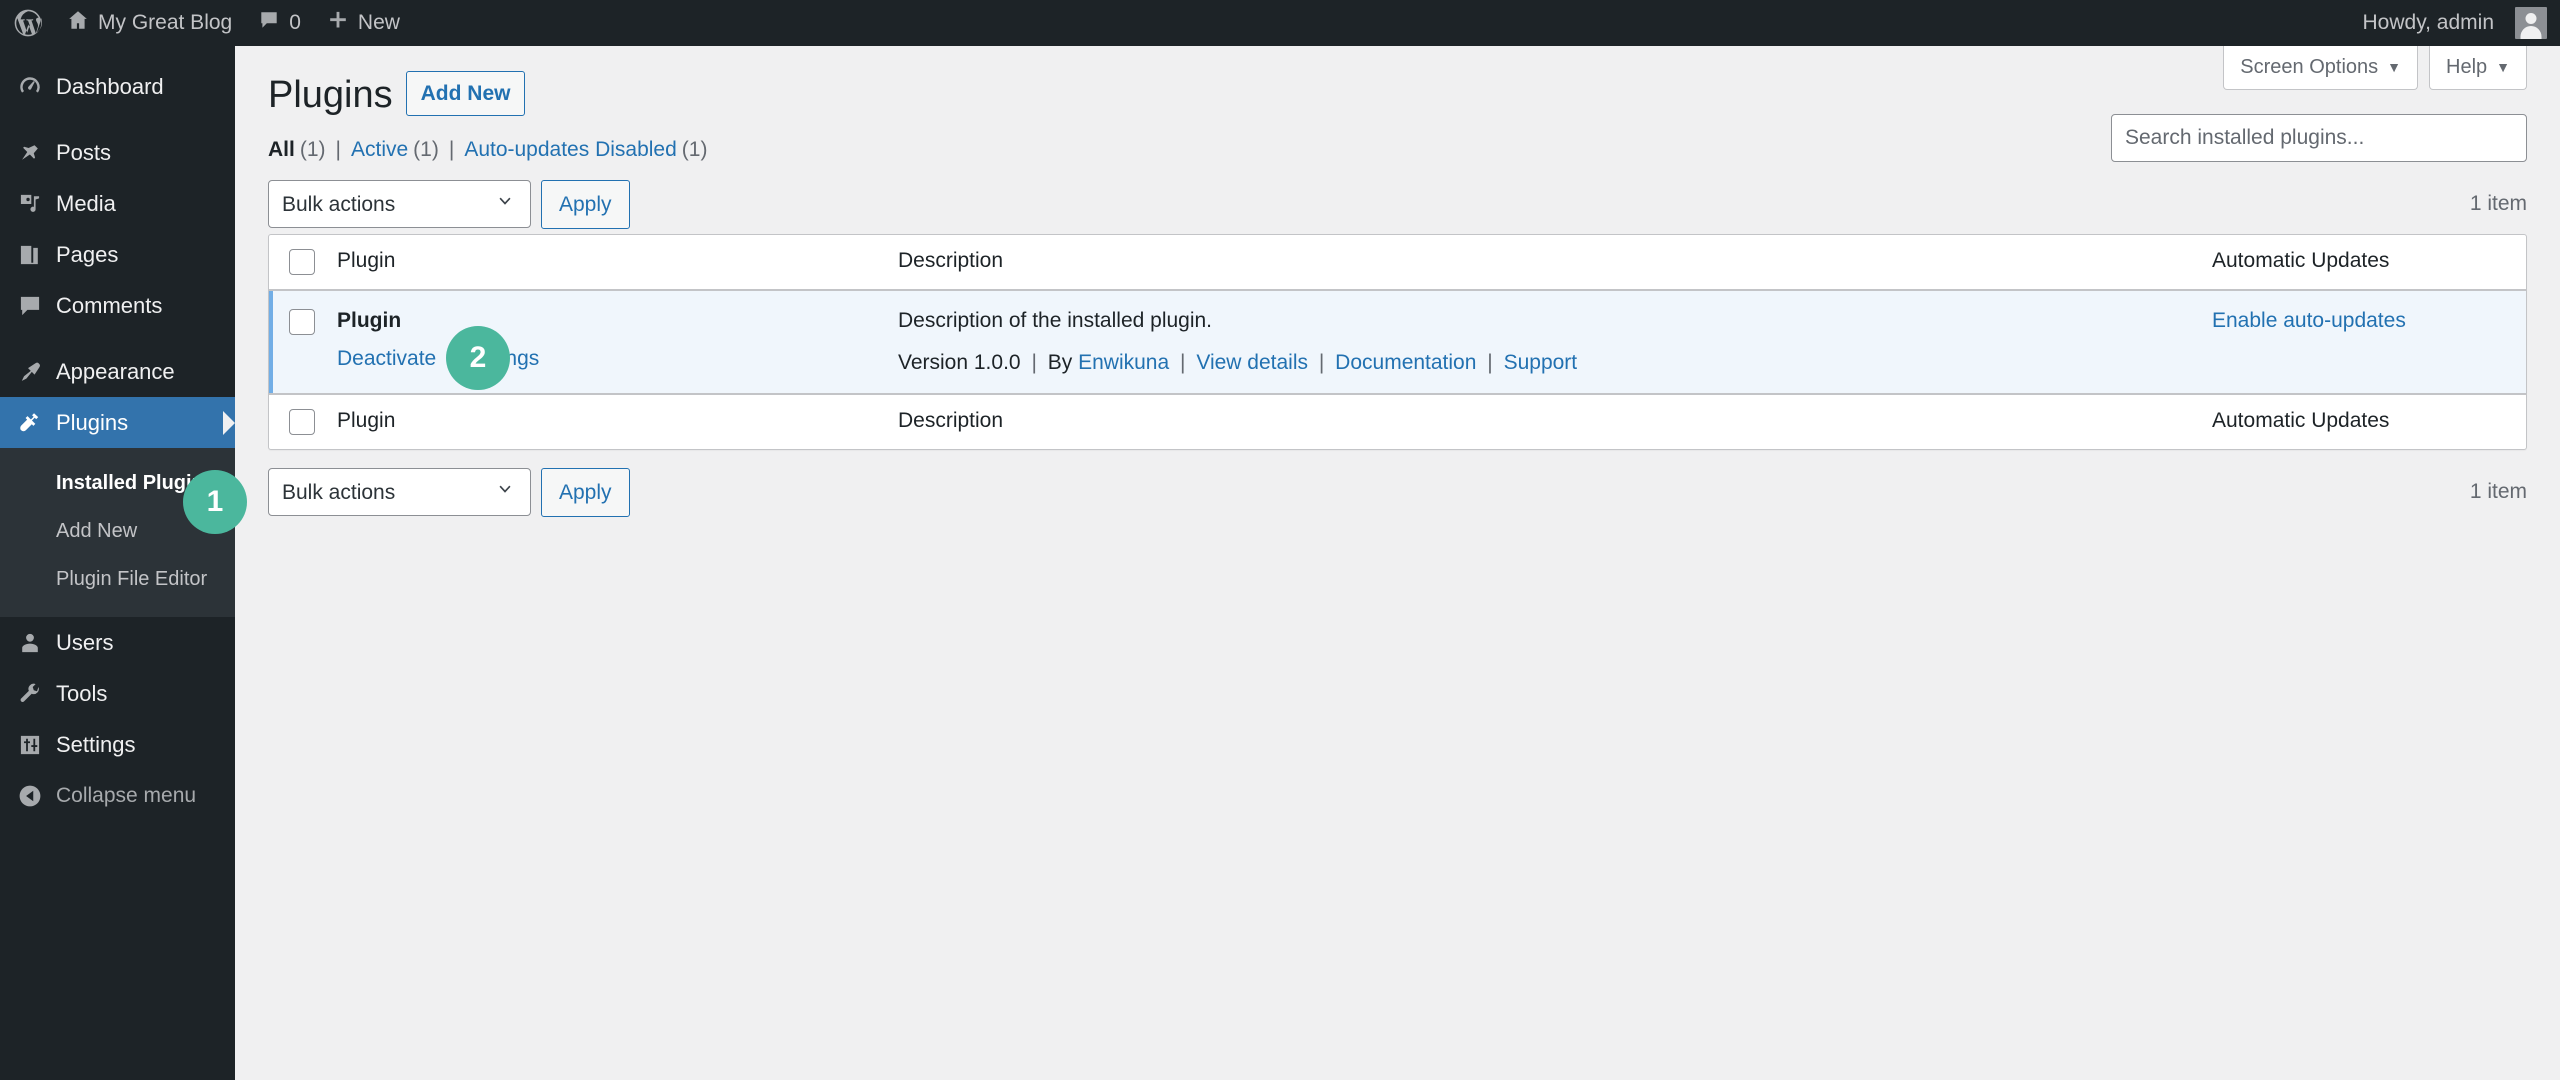 The image size is (2560, 1080). I want to click on add-new-plugin-button: Add New, so click(465, 93).